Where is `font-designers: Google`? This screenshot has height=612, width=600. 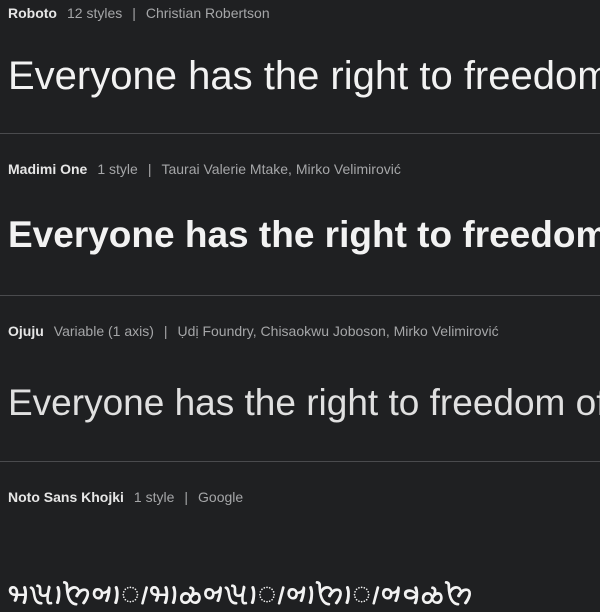
font-designers: Google is located at coordinates (221, 497).